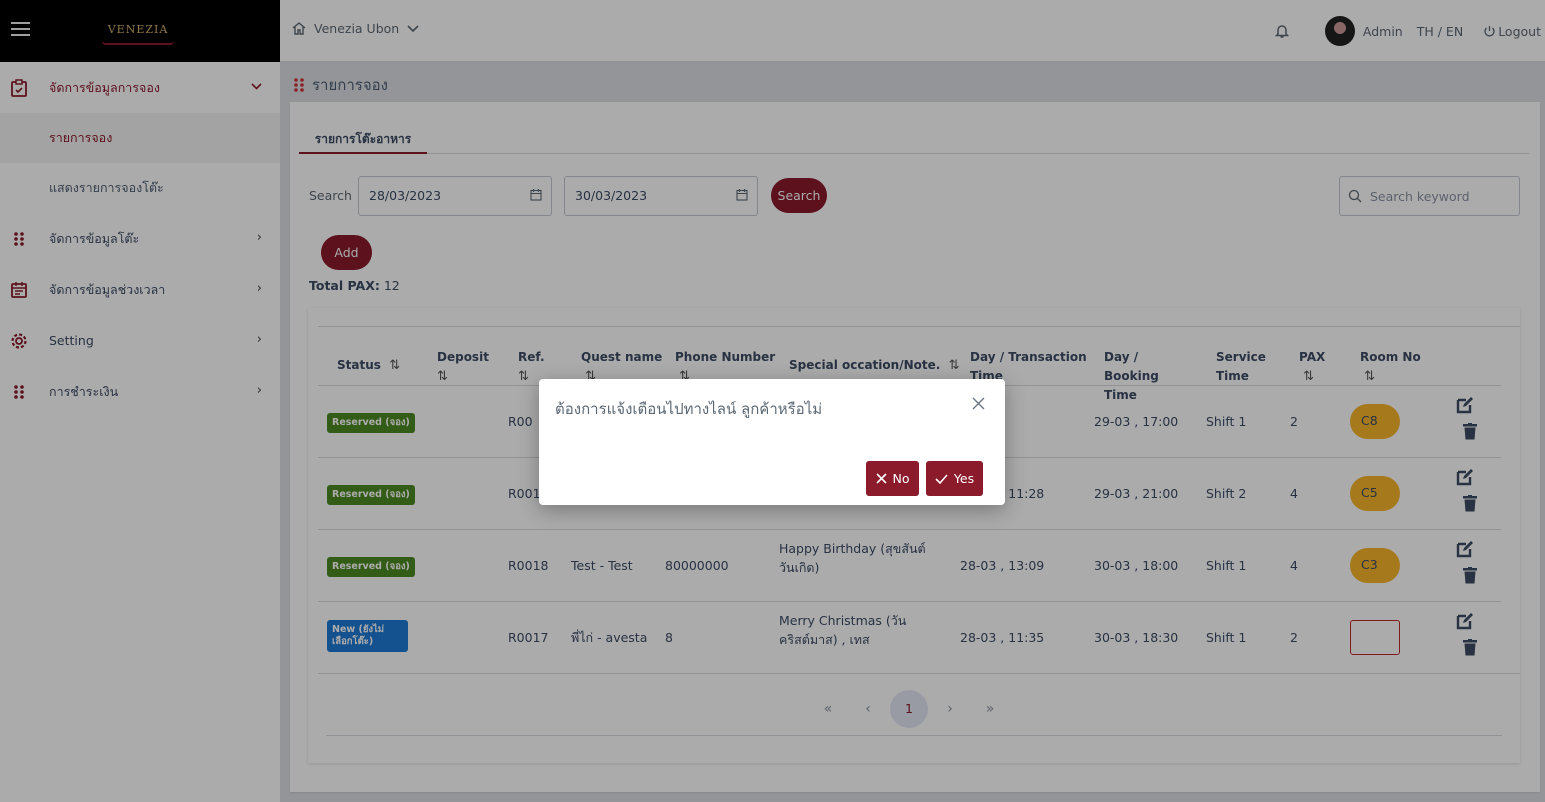 The height and width of the screenshot is (802, 1545). Describe the element at coordinates (964, 478) in the screenshot. I see `yes-label: Yes` at that location.